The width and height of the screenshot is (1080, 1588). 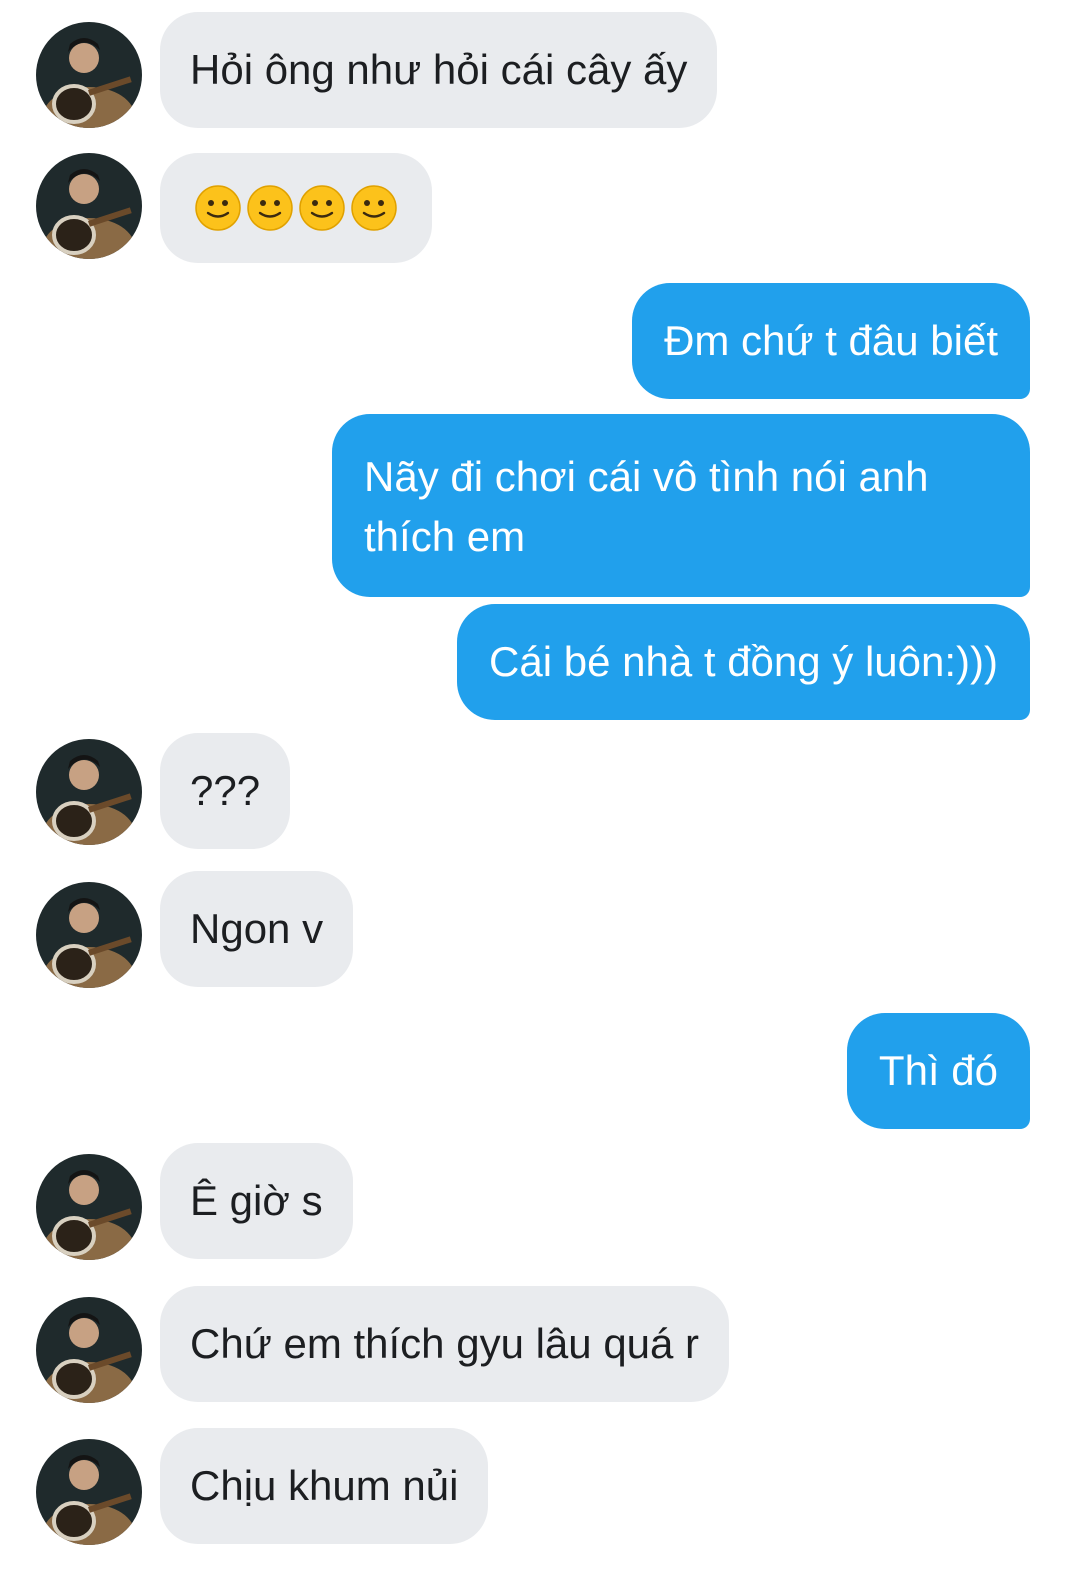 What do you see at coordinates (257, 929) in the screenshot?
I see `incoming-message-bubble: Ngon v` at bounding box center [257, 929].